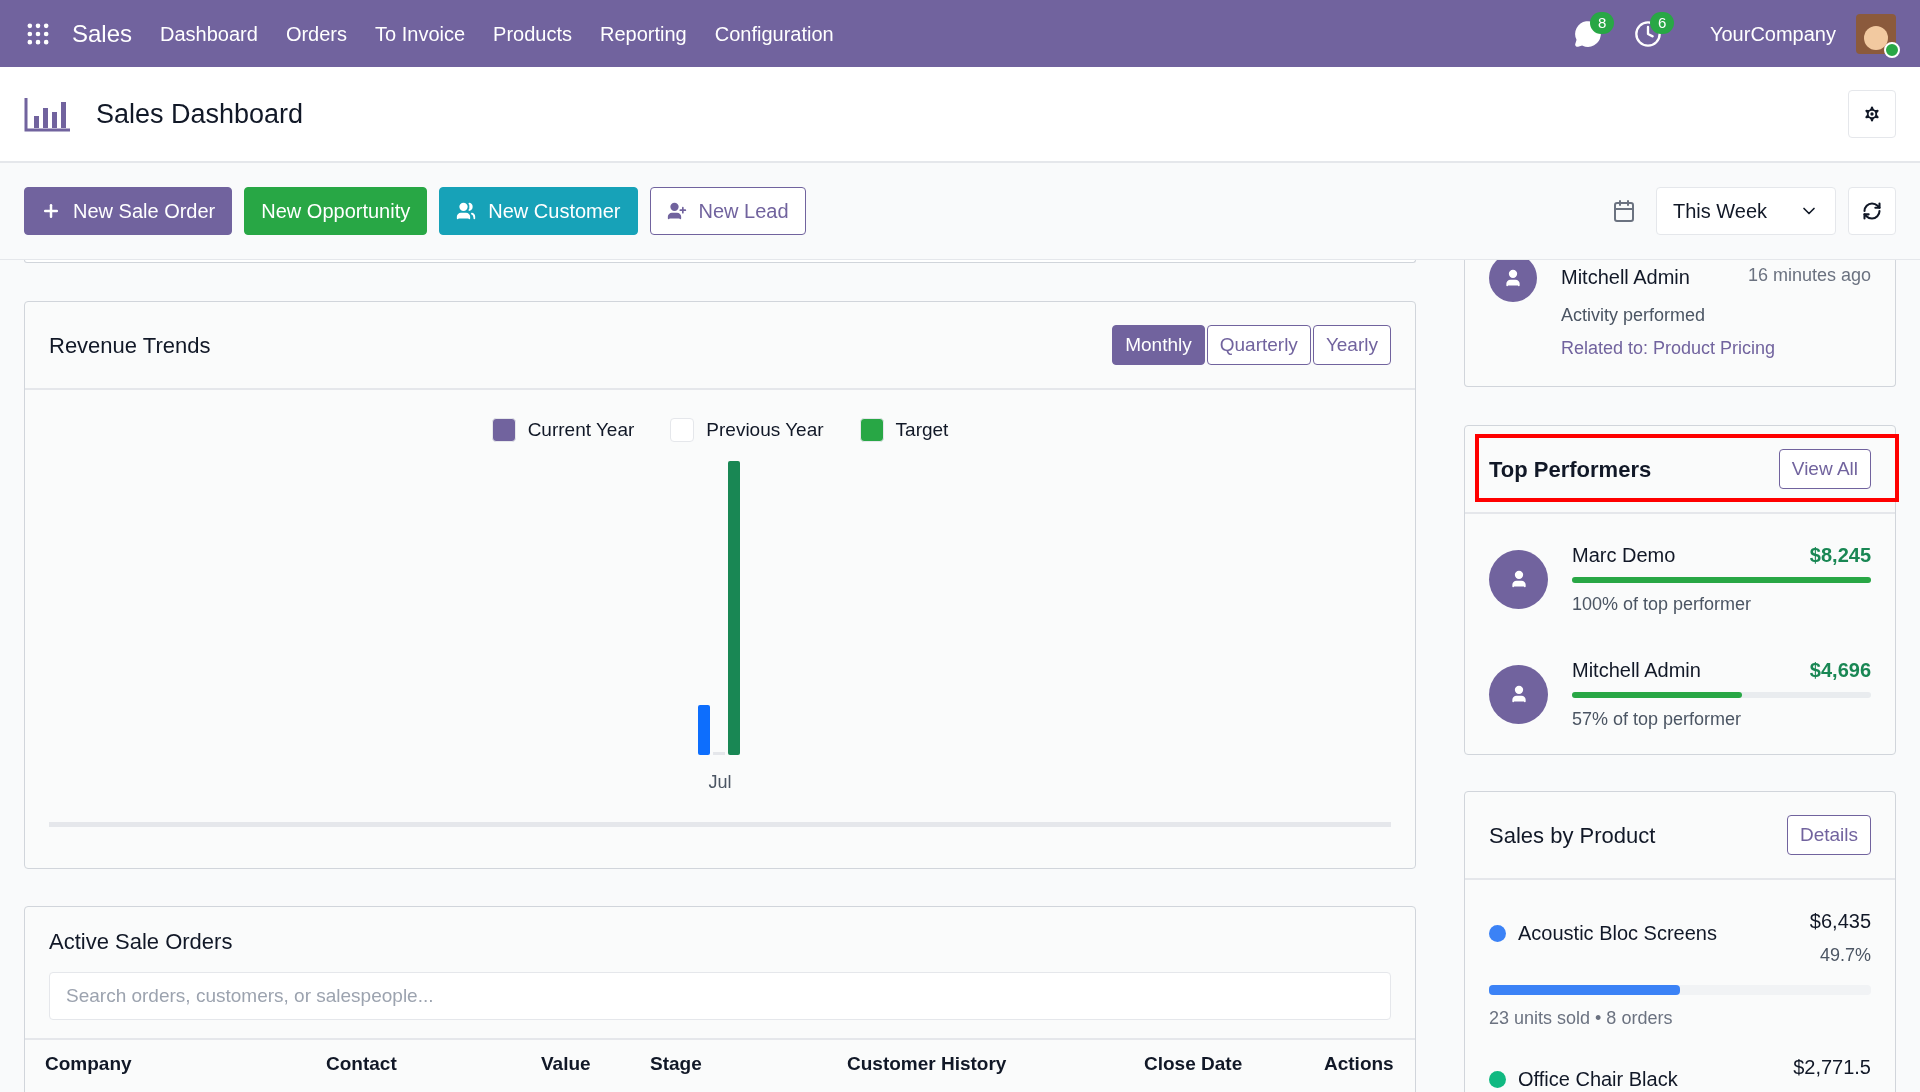 The width and height of the screenshot is (1920, 1092). Describe the element at coordinates (1624, 555) in the screenshot. I see `performer-name: Marc Demo` at that location.